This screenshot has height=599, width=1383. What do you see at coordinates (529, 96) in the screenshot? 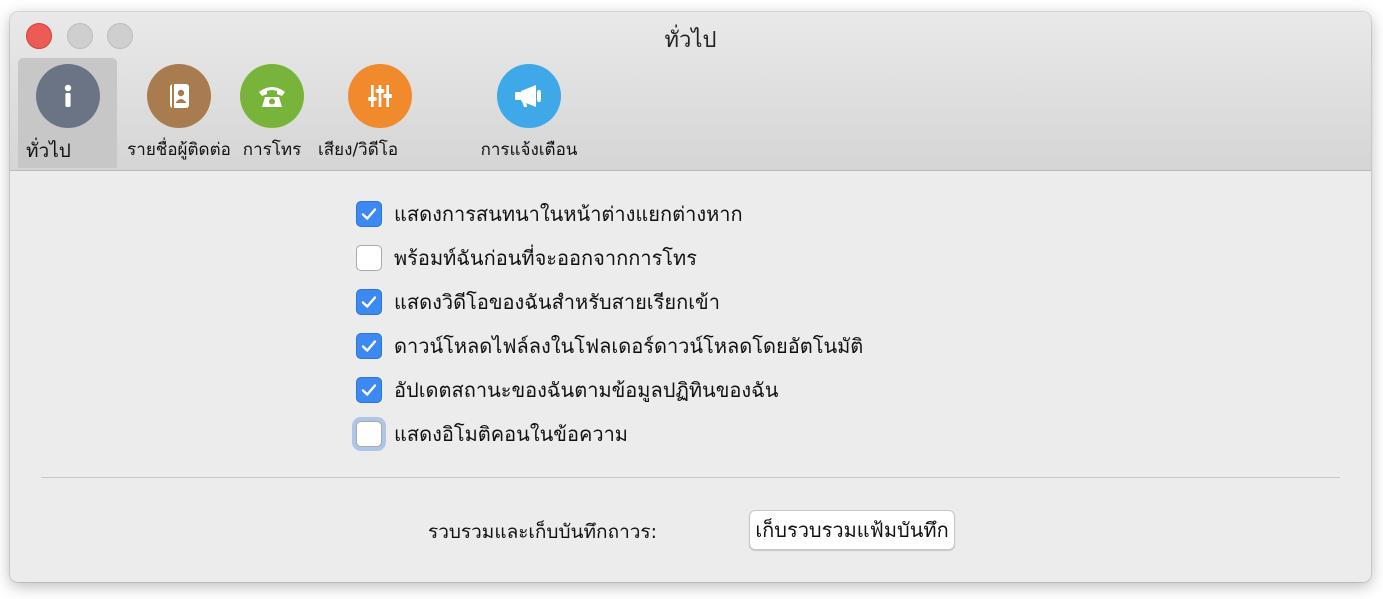
I see `megaphone-icon` at bounding box center [529, 96].